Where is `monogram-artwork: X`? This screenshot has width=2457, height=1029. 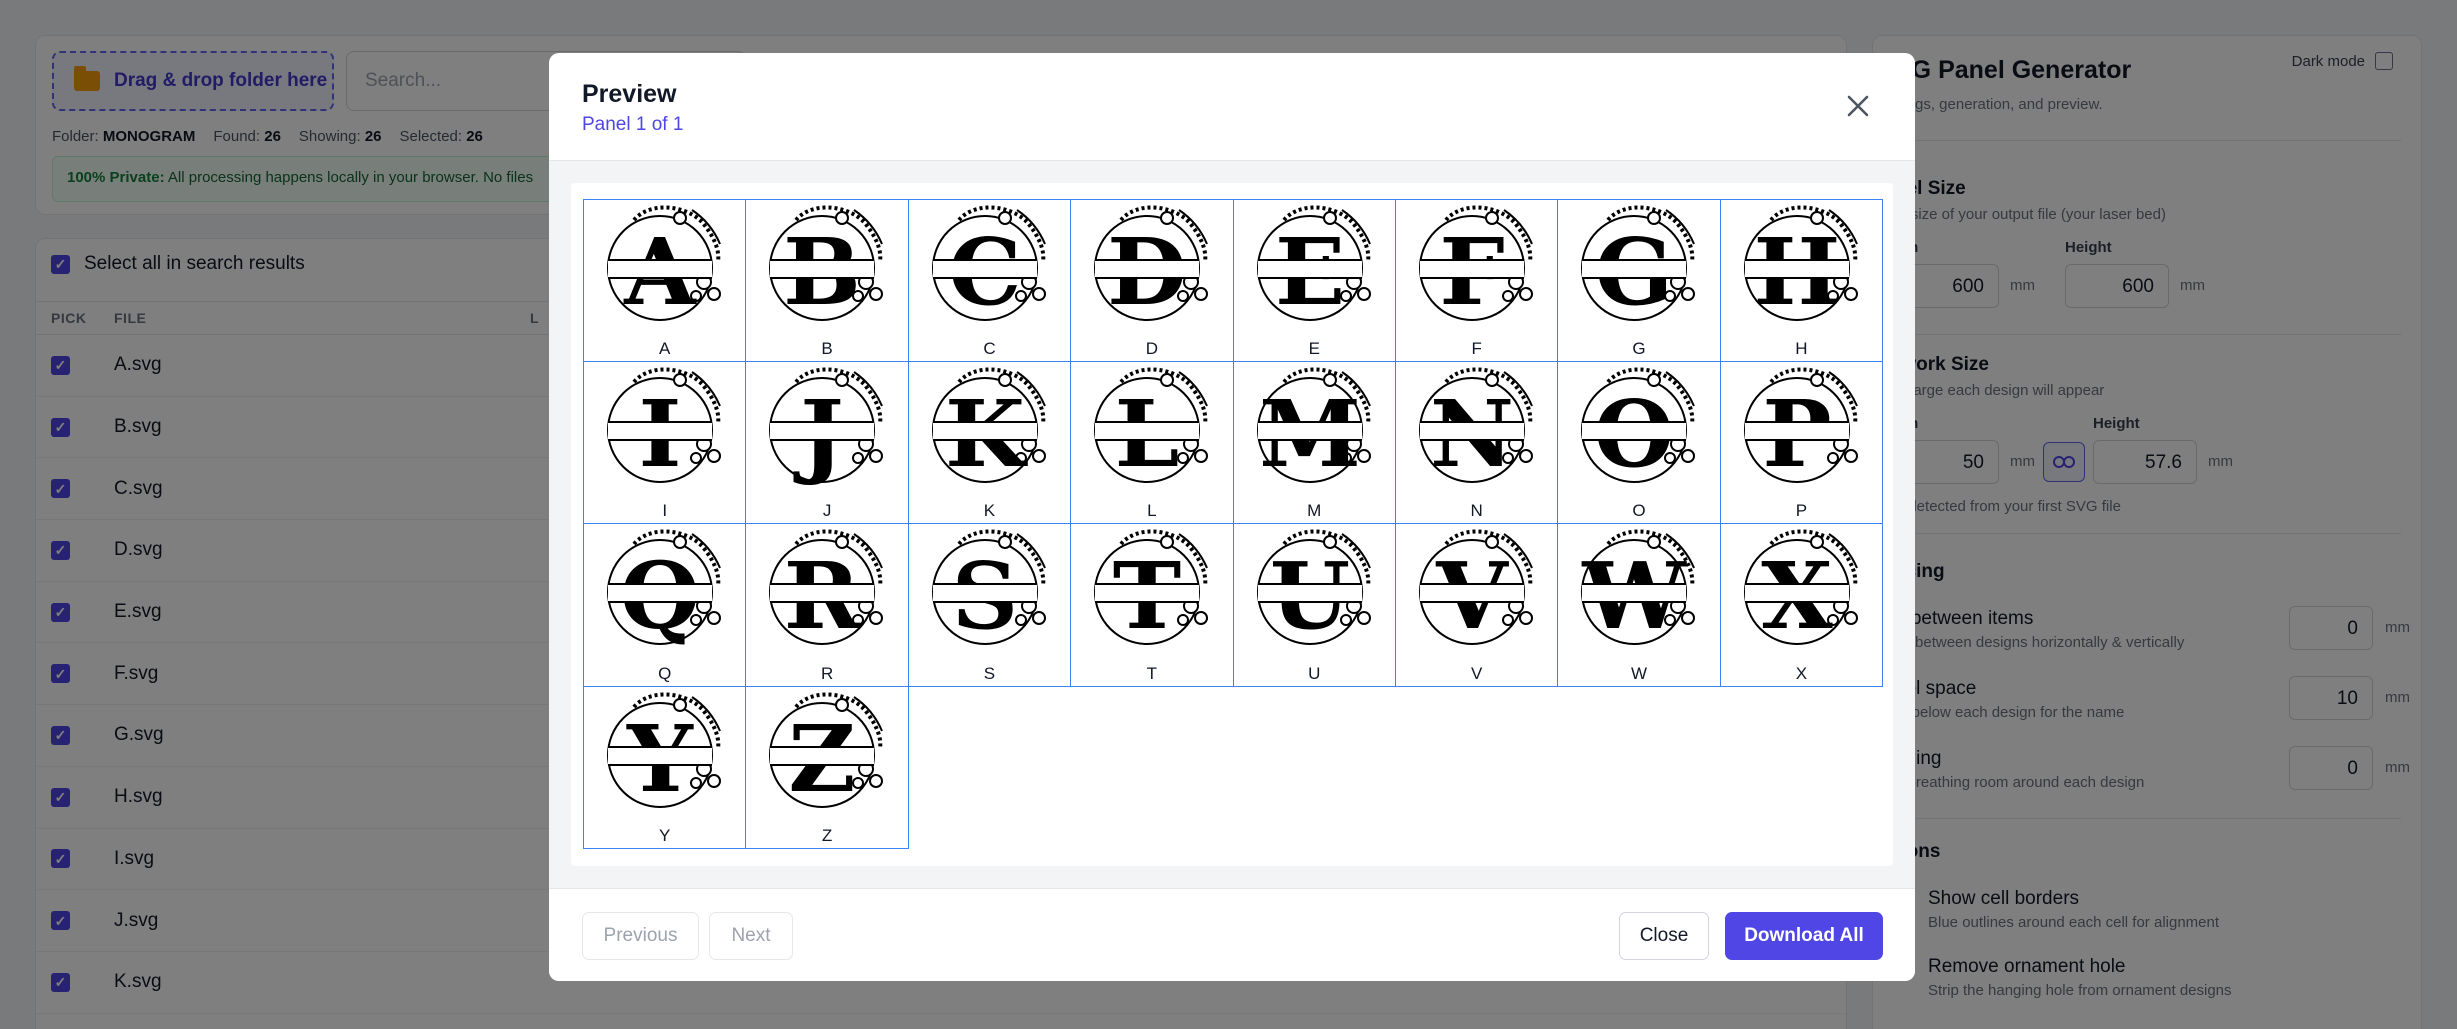
monogram-artwork: X is located at coordinates (1800, 589).